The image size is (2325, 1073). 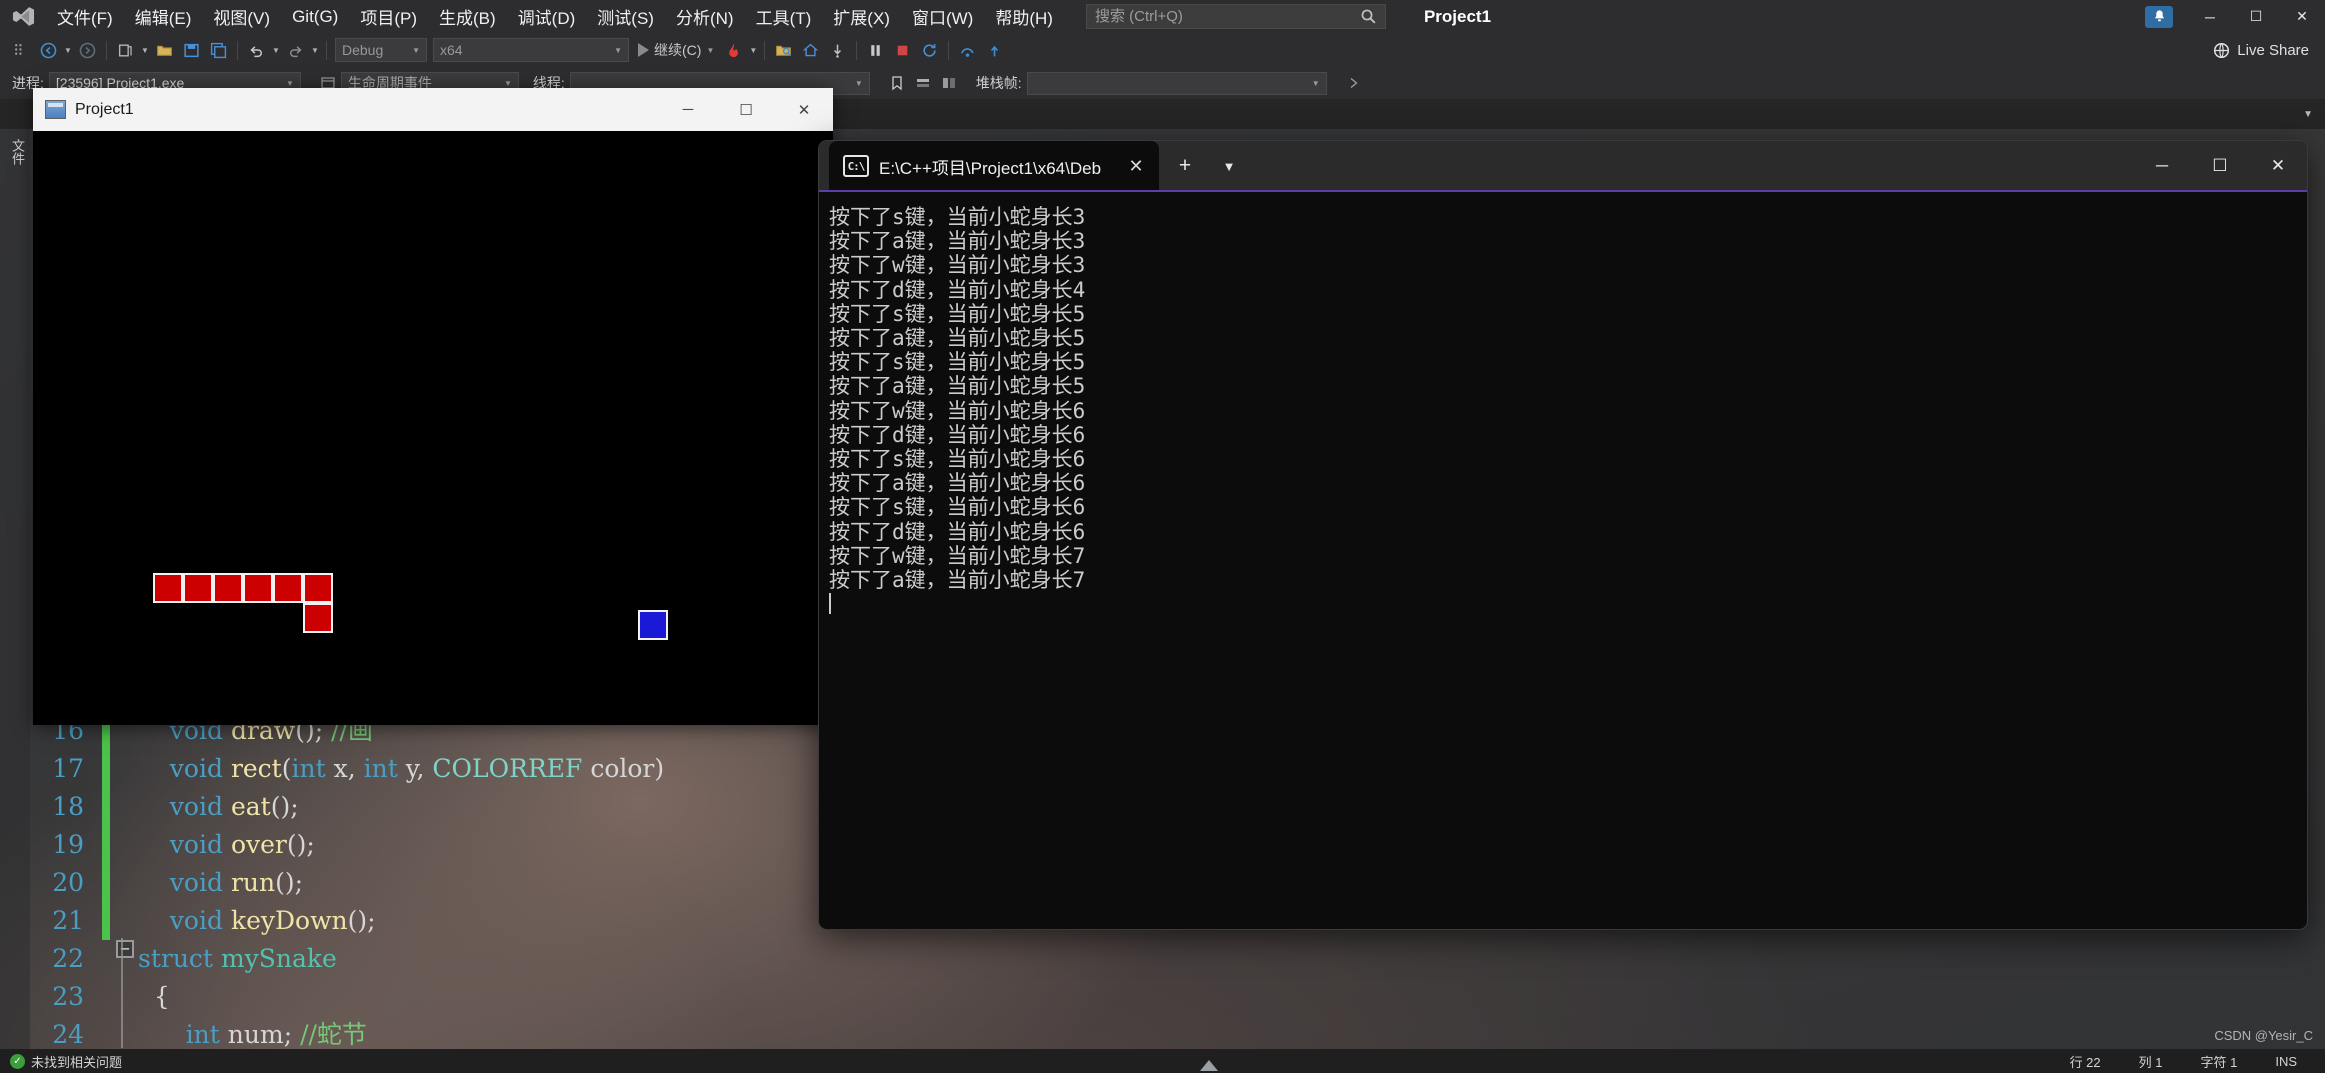 I want to click on stack-frame-next-icon, so click(x=1354, y=83).